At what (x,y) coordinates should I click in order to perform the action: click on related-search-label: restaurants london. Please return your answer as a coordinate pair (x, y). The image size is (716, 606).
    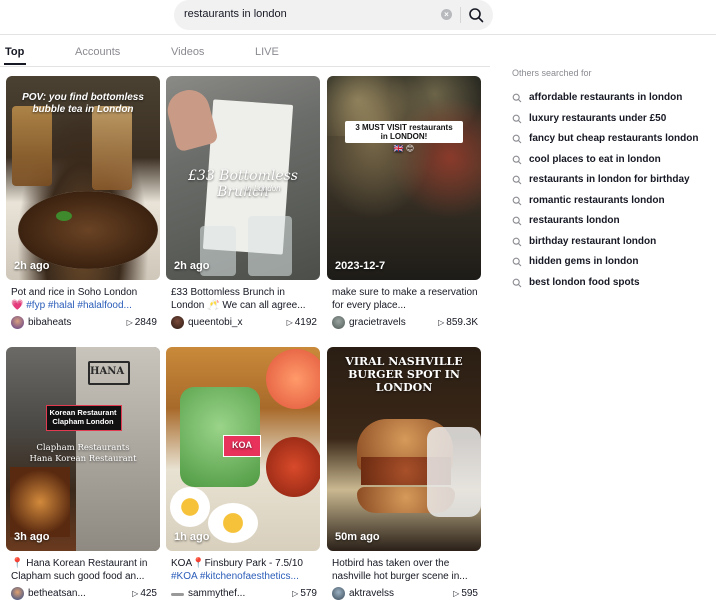
    Looking at the image, I should click on (574, 220).